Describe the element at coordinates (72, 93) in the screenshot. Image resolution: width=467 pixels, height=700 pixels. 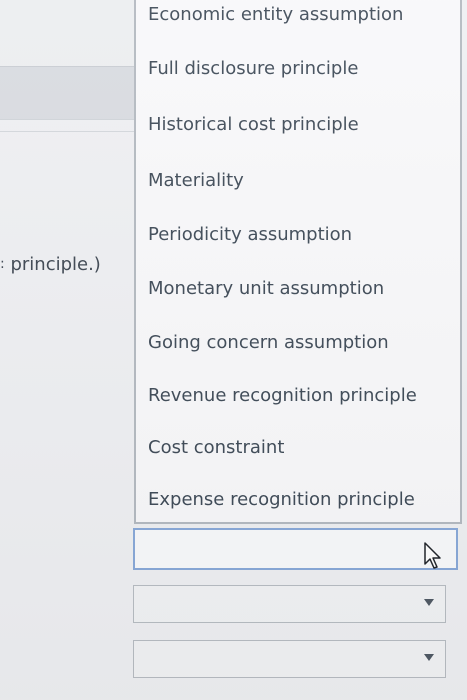
I see `background-panel-highlight` at that location.